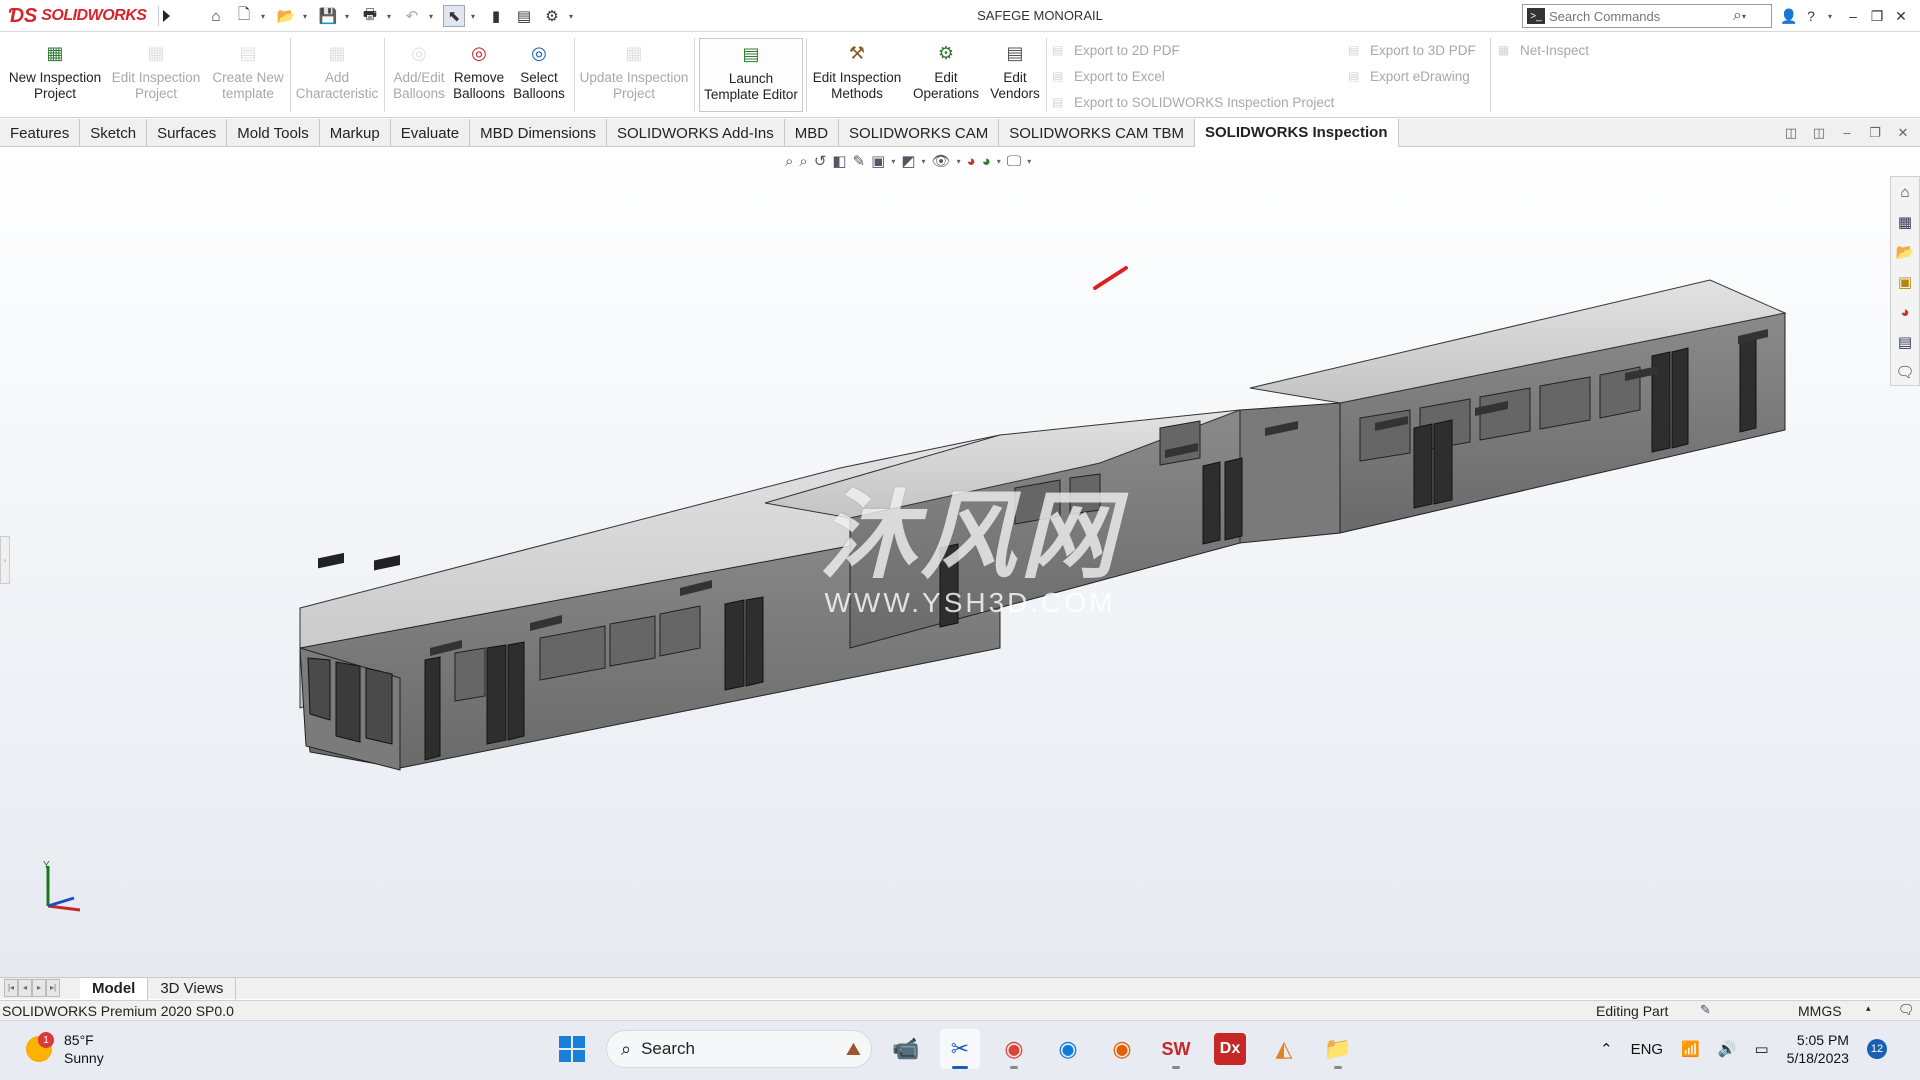  I want to click on restore-icon: ❐, so click(1877, 16).